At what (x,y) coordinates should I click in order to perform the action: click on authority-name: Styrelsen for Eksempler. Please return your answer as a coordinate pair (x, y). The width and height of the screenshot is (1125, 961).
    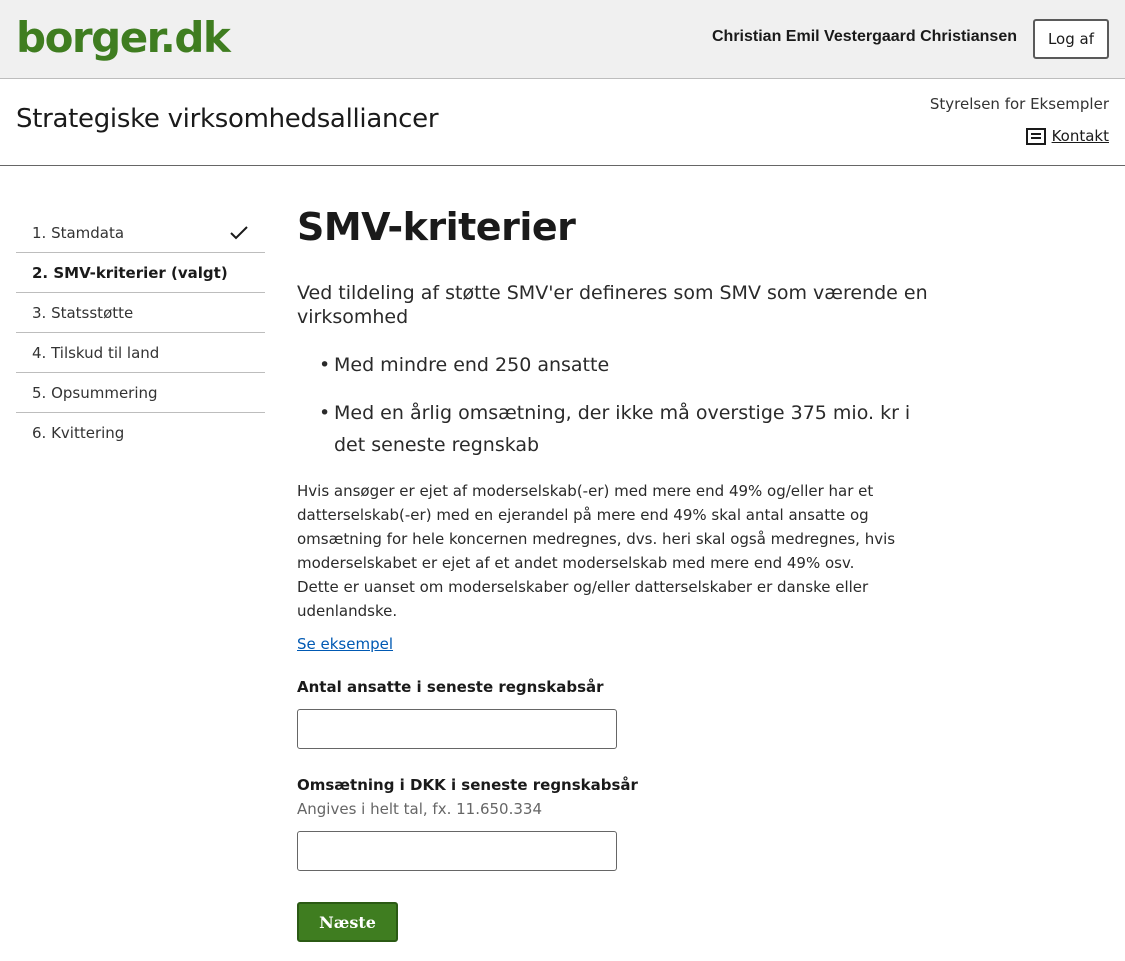
    Looking at the image, I should click on (1019, 104).